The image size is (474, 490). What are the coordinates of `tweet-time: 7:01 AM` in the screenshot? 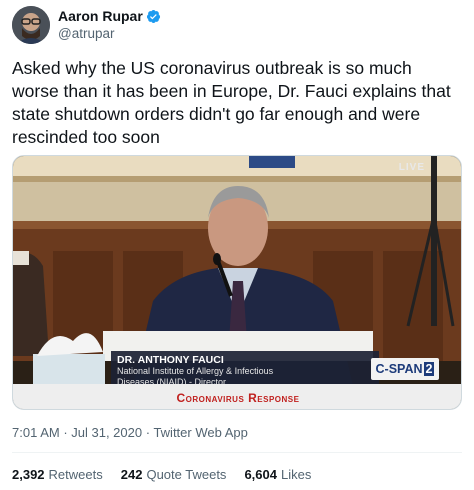 It's located at (36, 432).